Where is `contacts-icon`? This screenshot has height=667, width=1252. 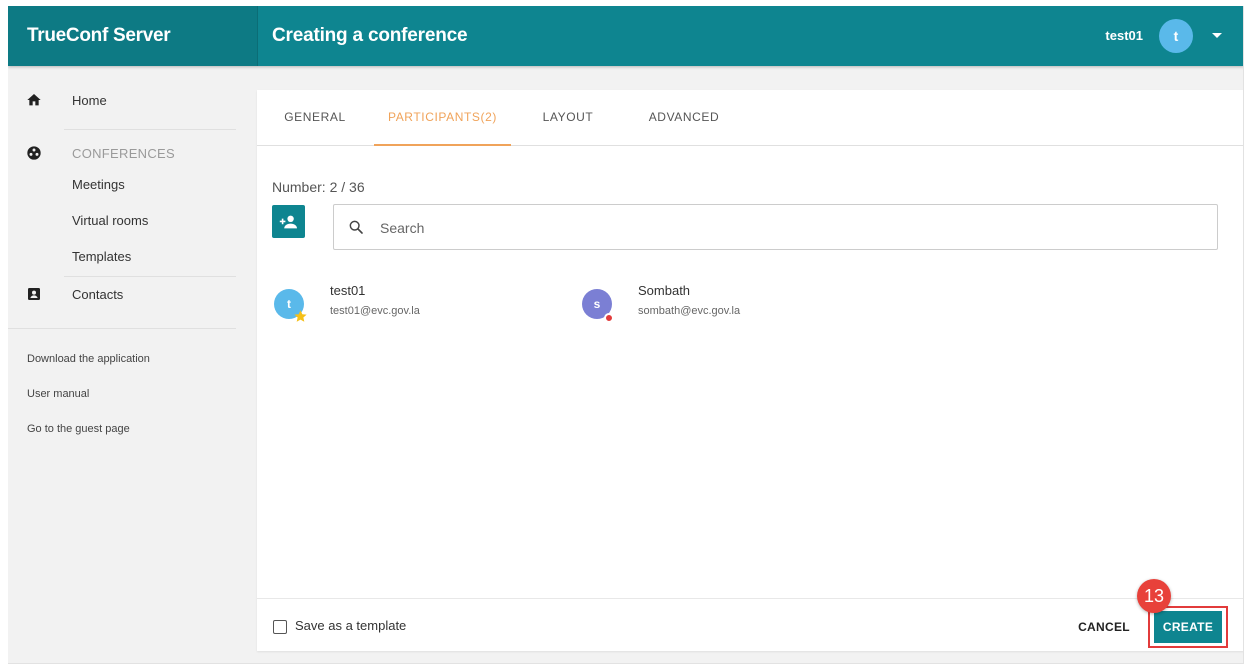
contacts-icon is located at coordinates (34, 294).